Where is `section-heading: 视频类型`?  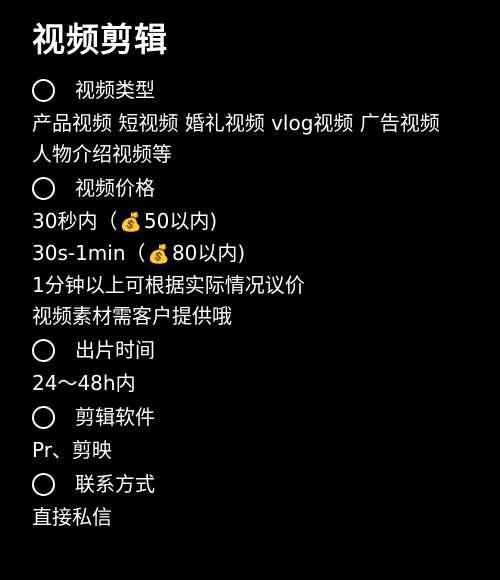 section-heading: 视频类型 is located at coordinates (115, 90).